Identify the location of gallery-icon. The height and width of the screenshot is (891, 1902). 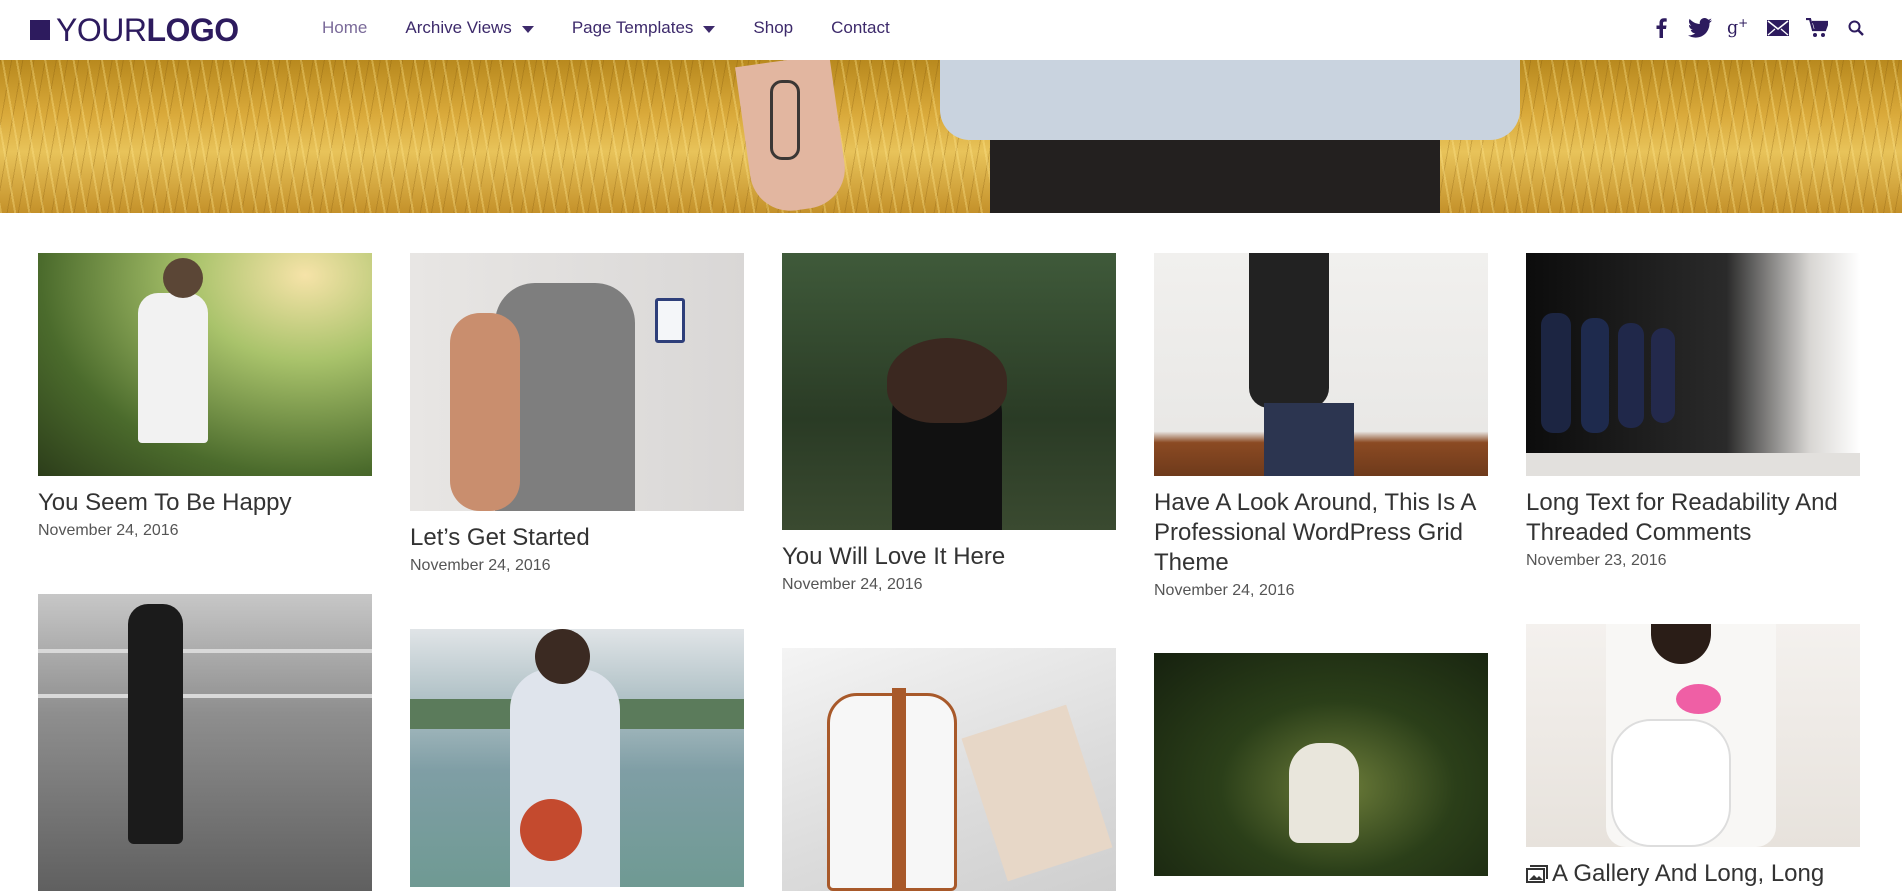
(1537, 872).